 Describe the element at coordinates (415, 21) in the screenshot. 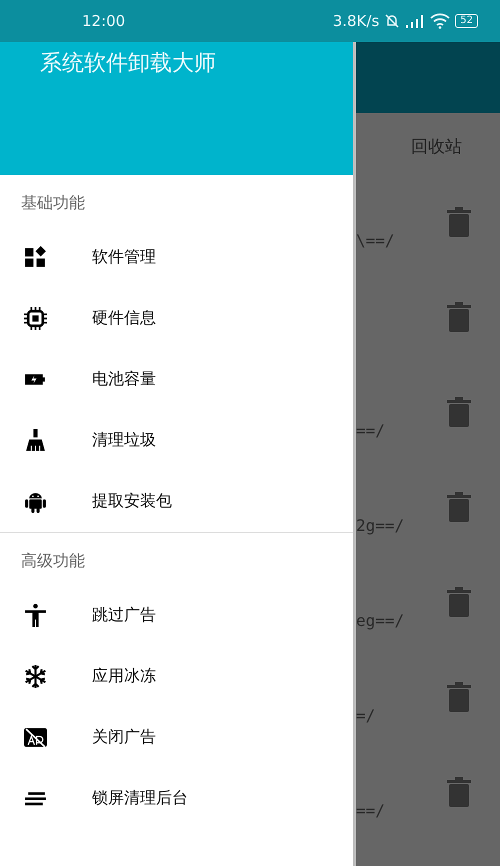

I see `signal-icon` at that location.